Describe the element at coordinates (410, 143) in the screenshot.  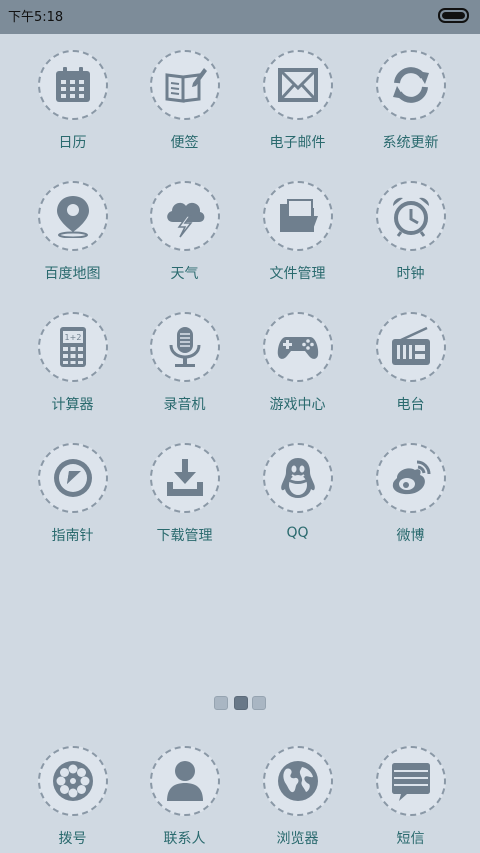
I see `app-label: 系统更新` at that location.